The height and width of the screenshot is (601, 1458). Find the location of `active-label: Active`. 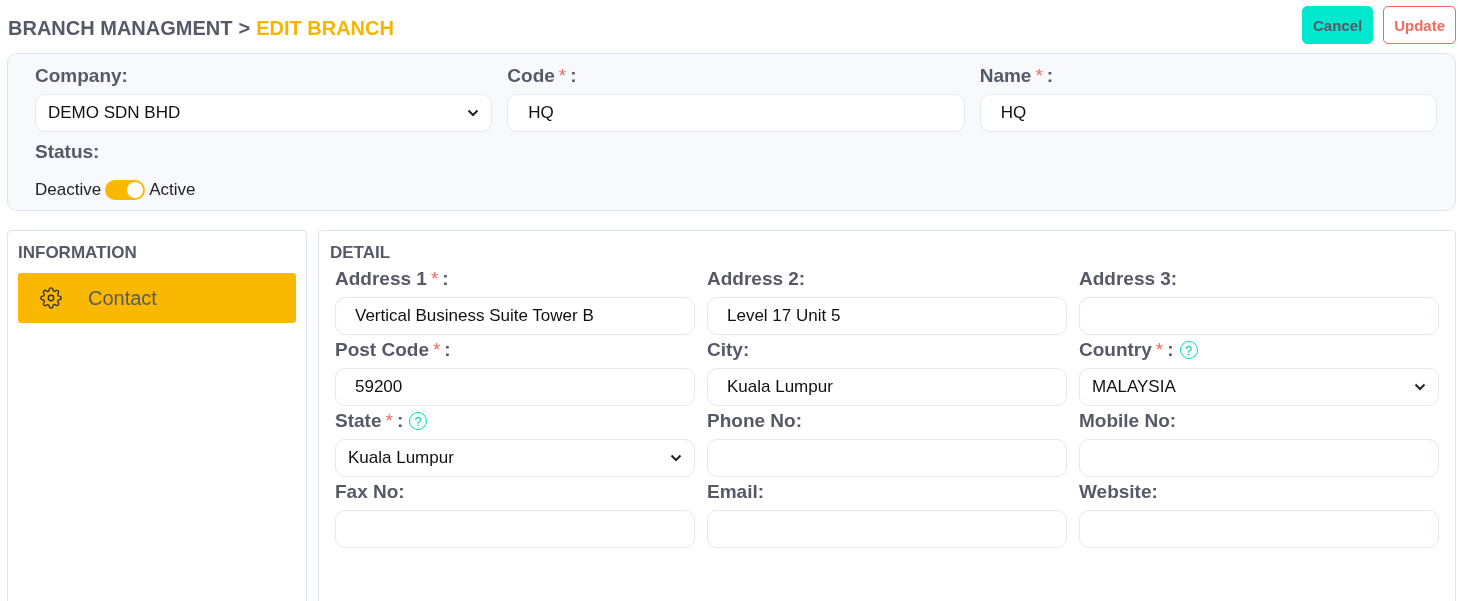

active-label: Active is located at coordinates (172, 190).